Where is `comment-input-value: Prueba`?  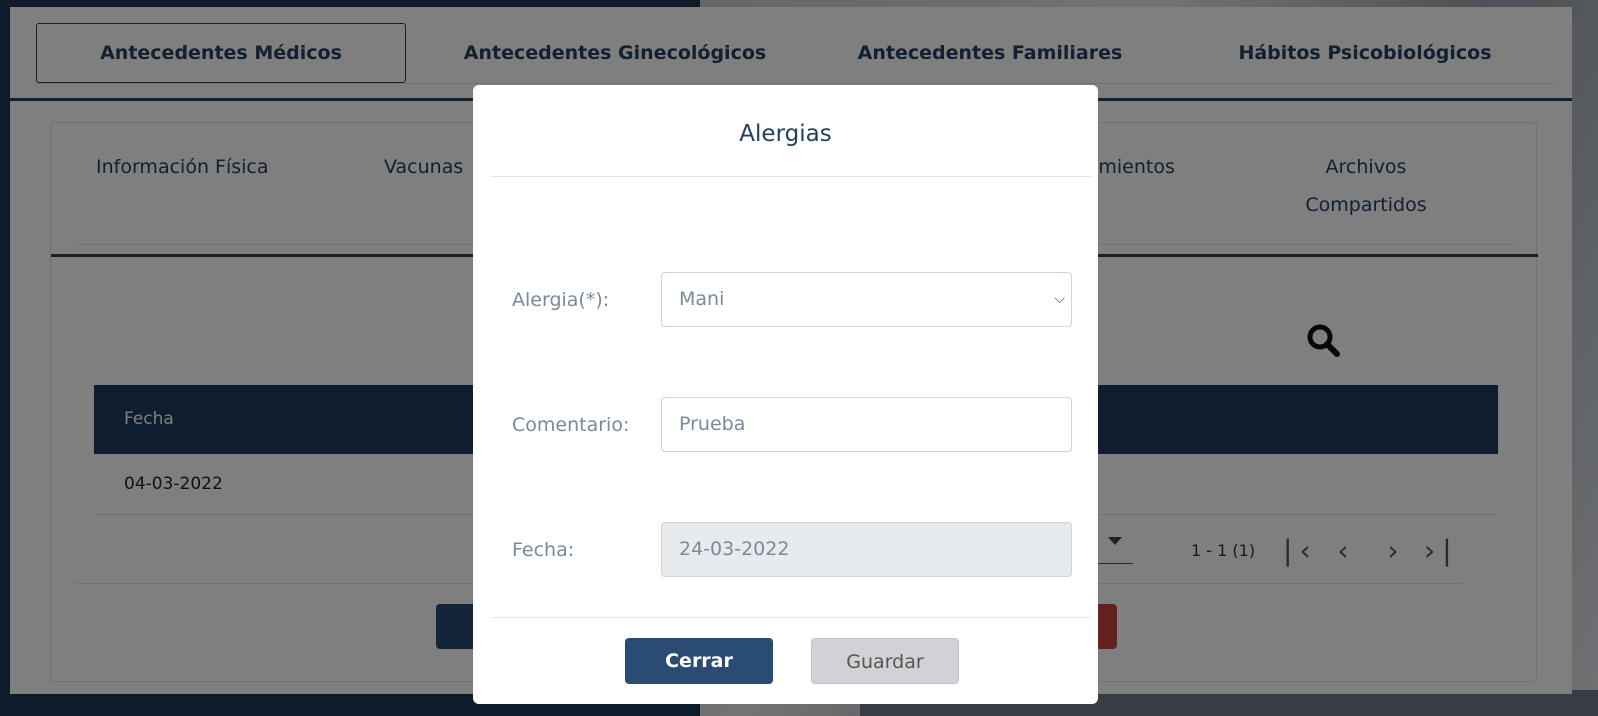 comment-input-value: Prueba is located at coordinates (712, 424).